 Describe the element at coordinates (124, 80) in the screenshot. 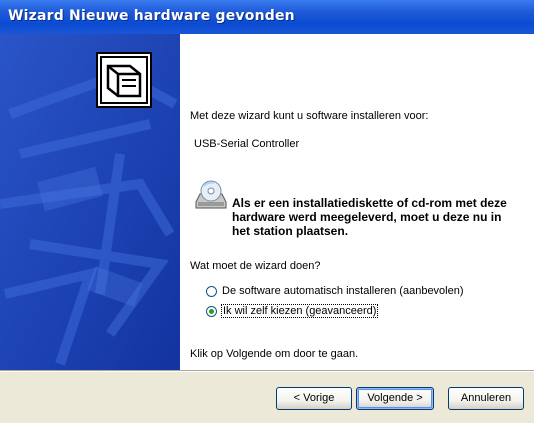

I see `hardware-wizard-icon` at that location.